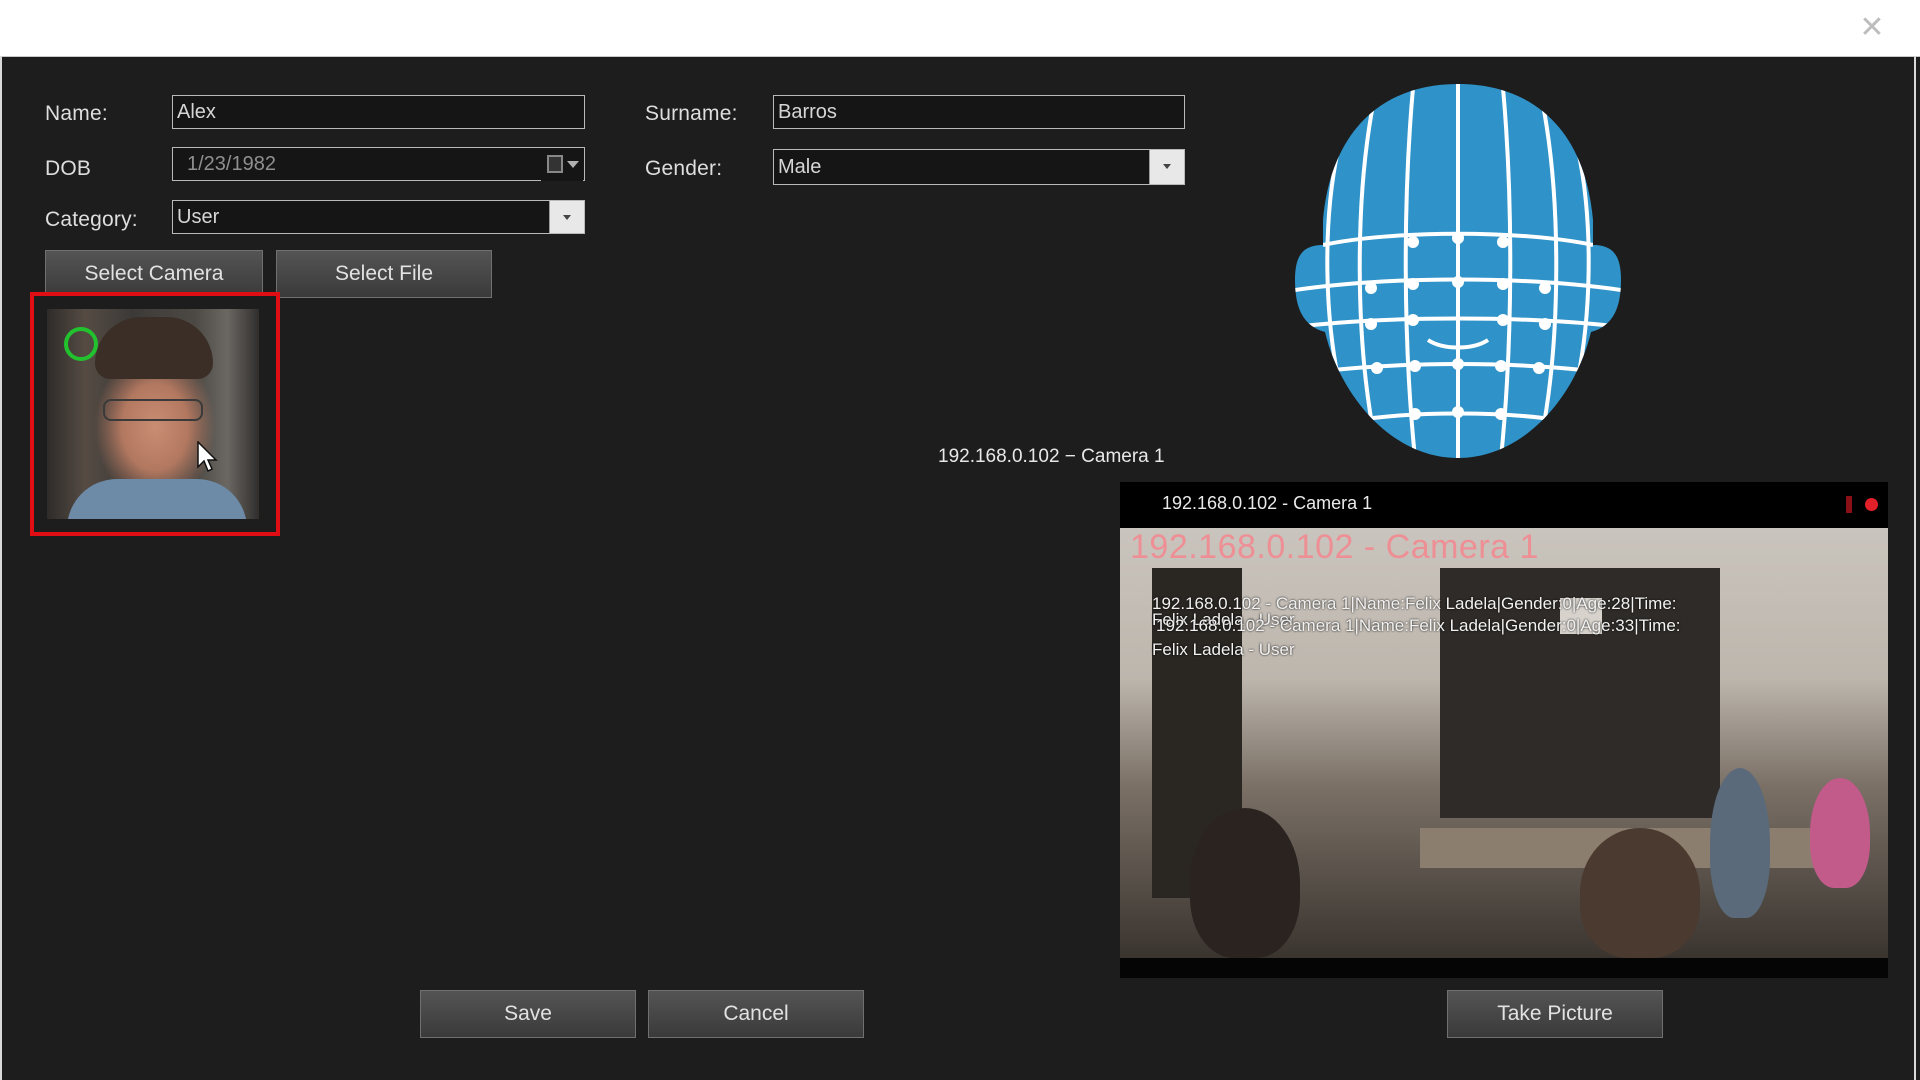 The image size is (1920, 1080). Describe the element at coordinates (1334, 547) in the screenshot. I see `video-overlay-title: 192.168.0.102 - Camera 1` at that location.